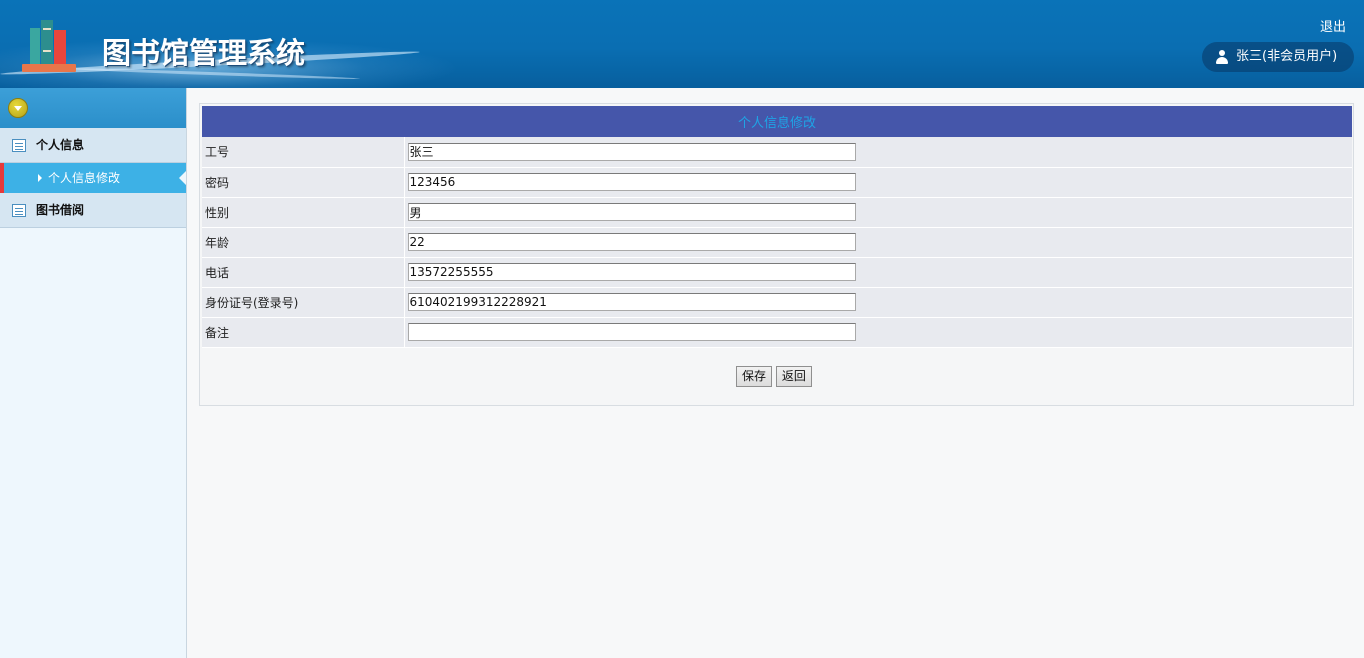 The image size is (1364, 658). What do you see at coordinates (84, 178) in the screenshot?
I see `sidebar-item-label: 个人信息修改` at bounding box center [84, 178].